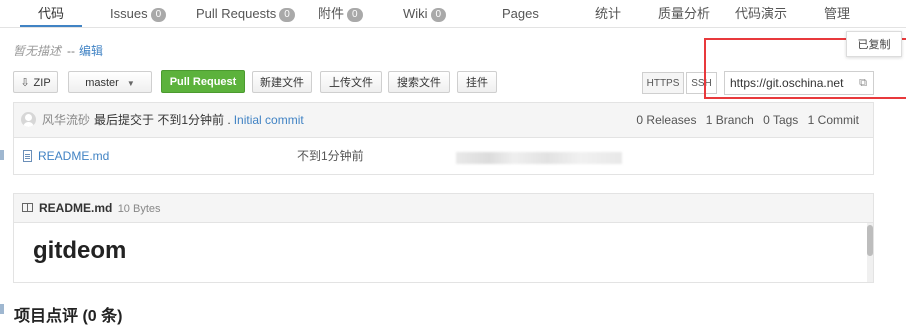  I want to click on tab-pages: Pages, so click(520, 13).